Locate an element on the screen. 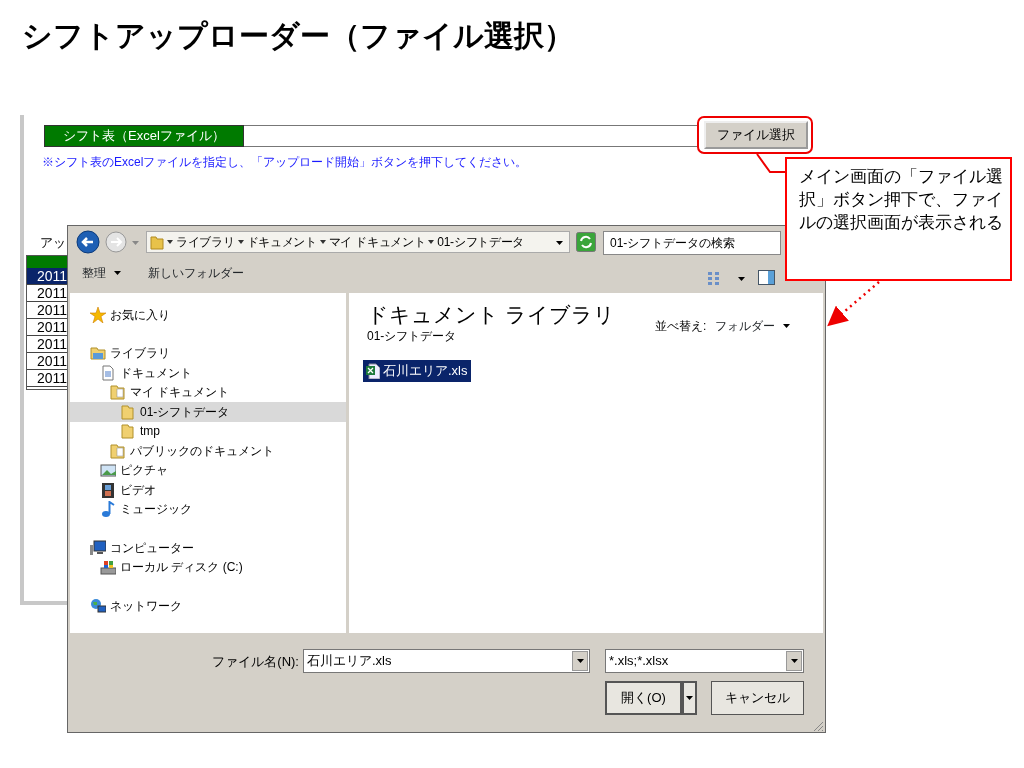  film-icon is located at coordinates (108, 489).